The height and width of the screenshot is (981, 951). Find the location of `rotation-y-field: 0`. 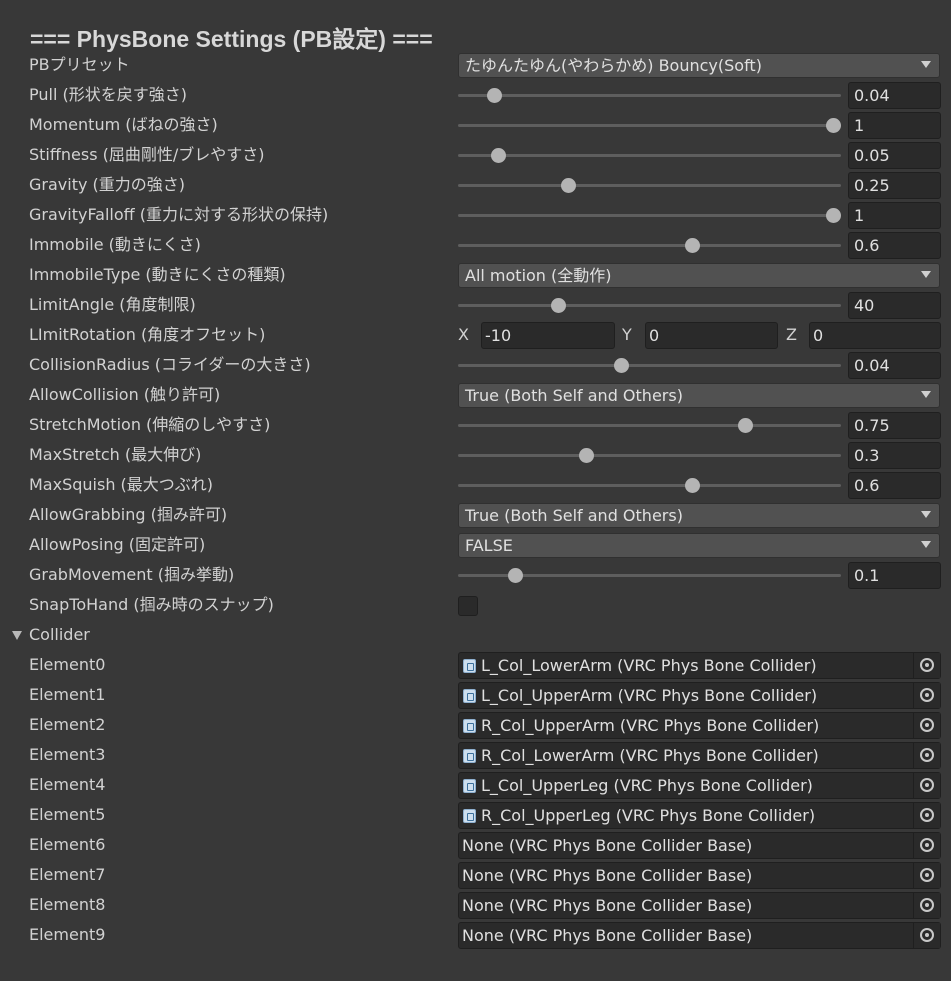

rotation-y-field: 0 is located at coordinates (711, 335).